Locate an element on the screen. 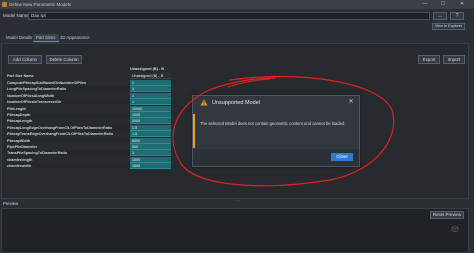 Image resolution: width=474 pixels, height=253 pixels. row-name: NumberOfPilesInTransverseDir is located at coordinates (68, 102).